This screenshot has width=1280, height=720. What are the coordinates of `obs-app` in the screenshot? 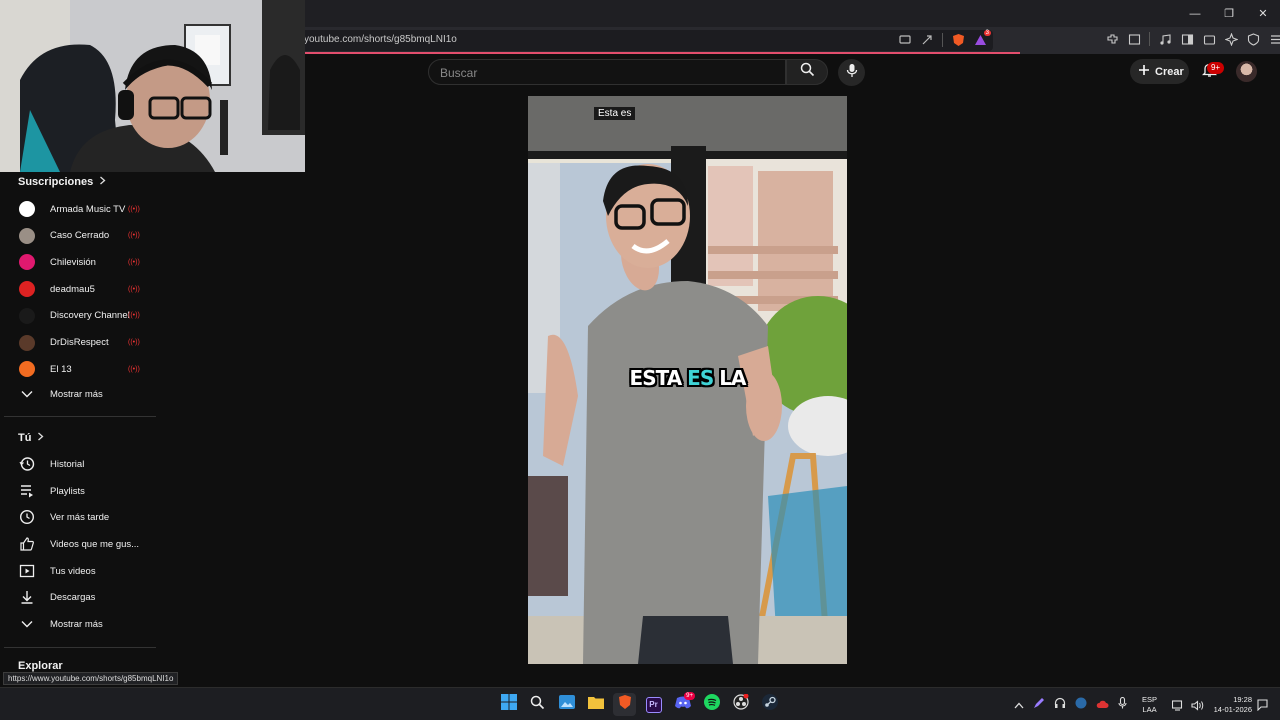 It's located at (740, 704).